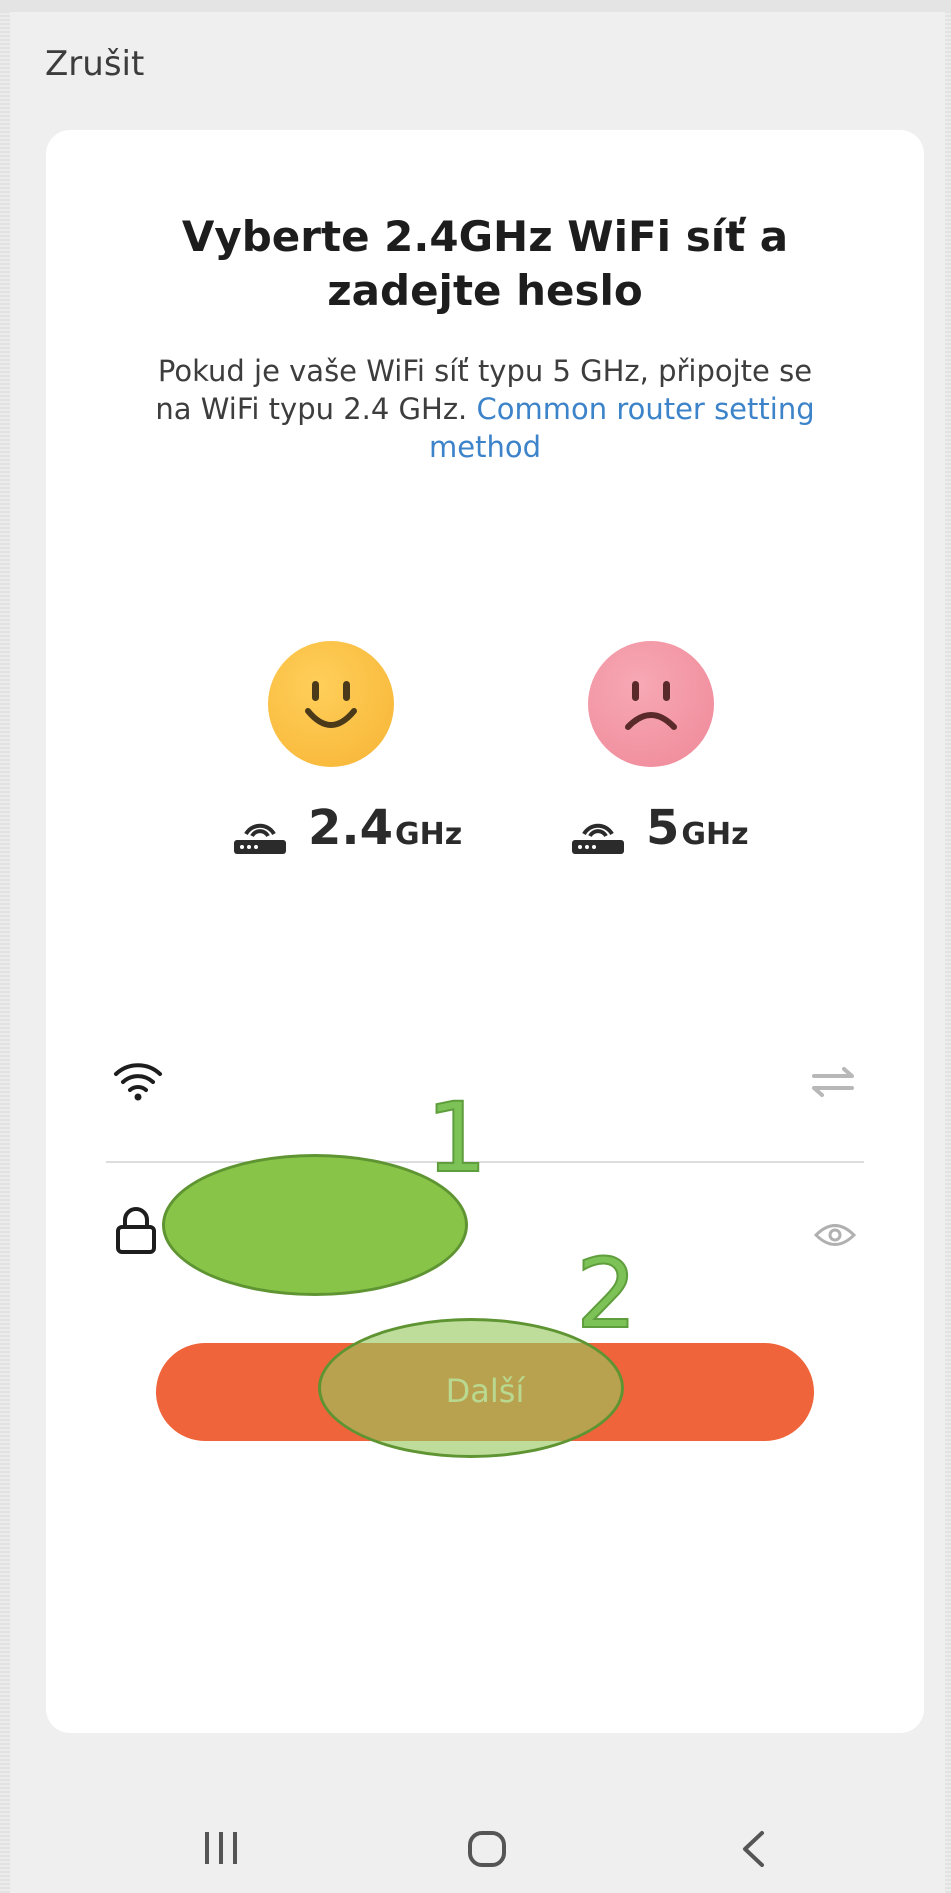  I want to click on switch-network-icon, so click(833, 1082).